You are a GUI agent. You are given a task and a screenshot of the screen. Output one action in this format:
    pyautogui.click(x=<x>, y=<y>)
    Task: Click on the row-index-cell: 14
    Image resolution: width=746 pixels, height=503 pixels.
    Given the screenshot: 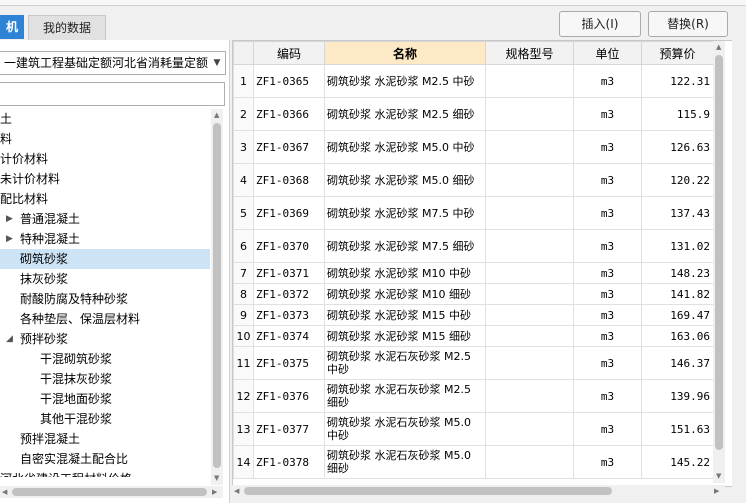 What is the action you would take?
    pyautogui.click(x=243, y=462)
    